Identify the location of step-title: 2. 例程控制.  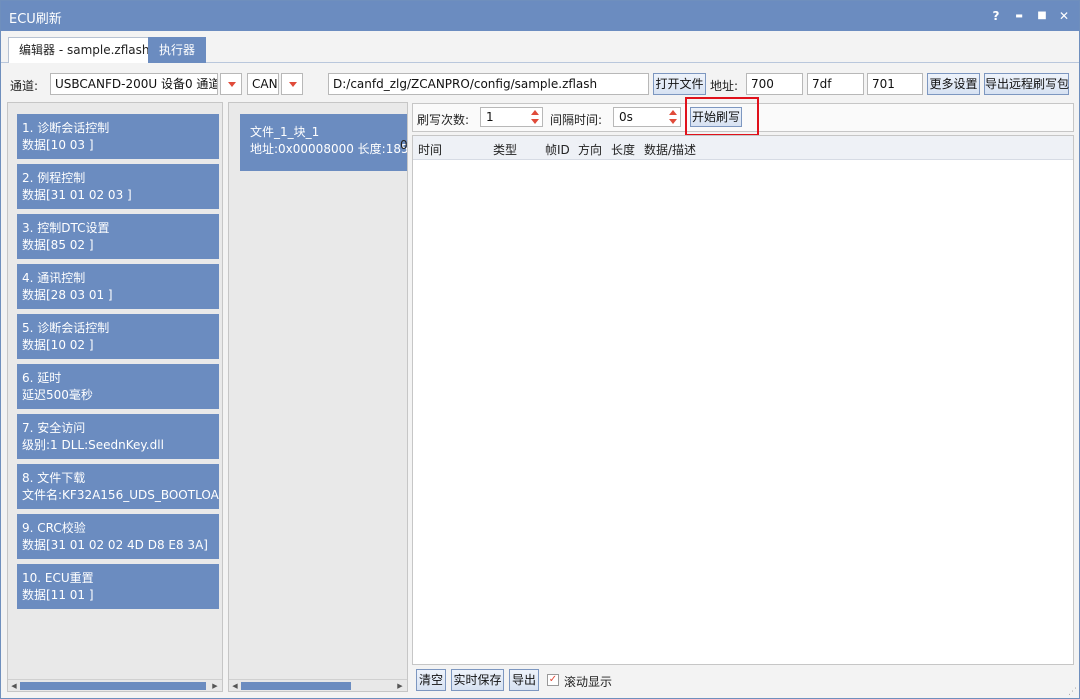
(54, 178).